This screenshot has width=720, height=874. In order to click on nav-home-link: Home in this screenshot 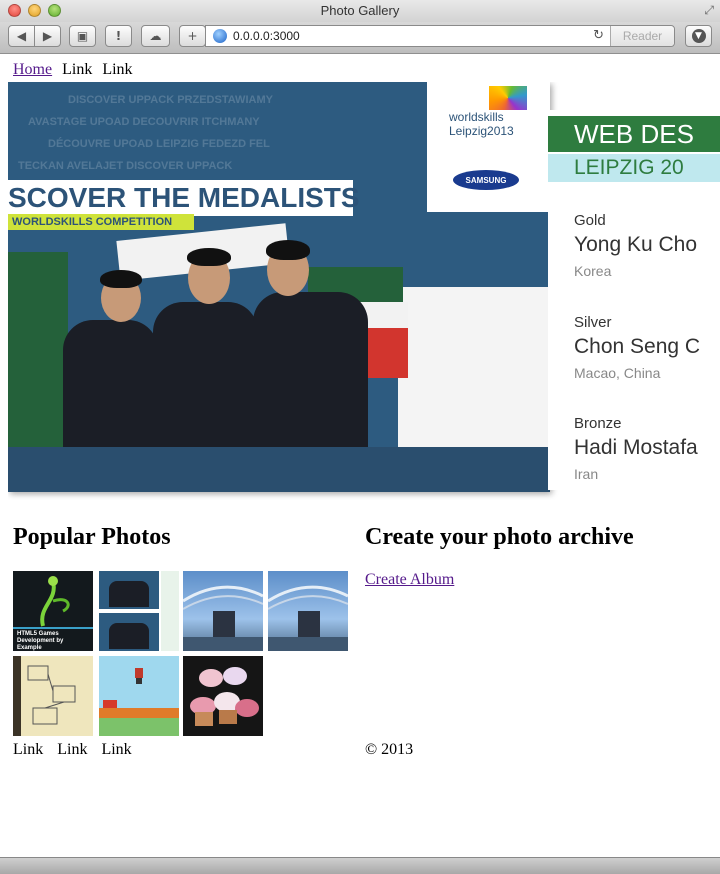, I will do `click(32, 69)`.